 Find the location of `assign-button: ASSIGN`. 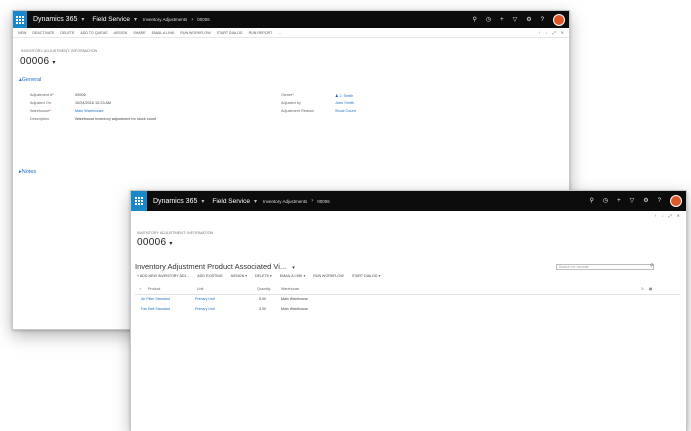

assign-button: ASSIGN is located at coordinates (121, 33).